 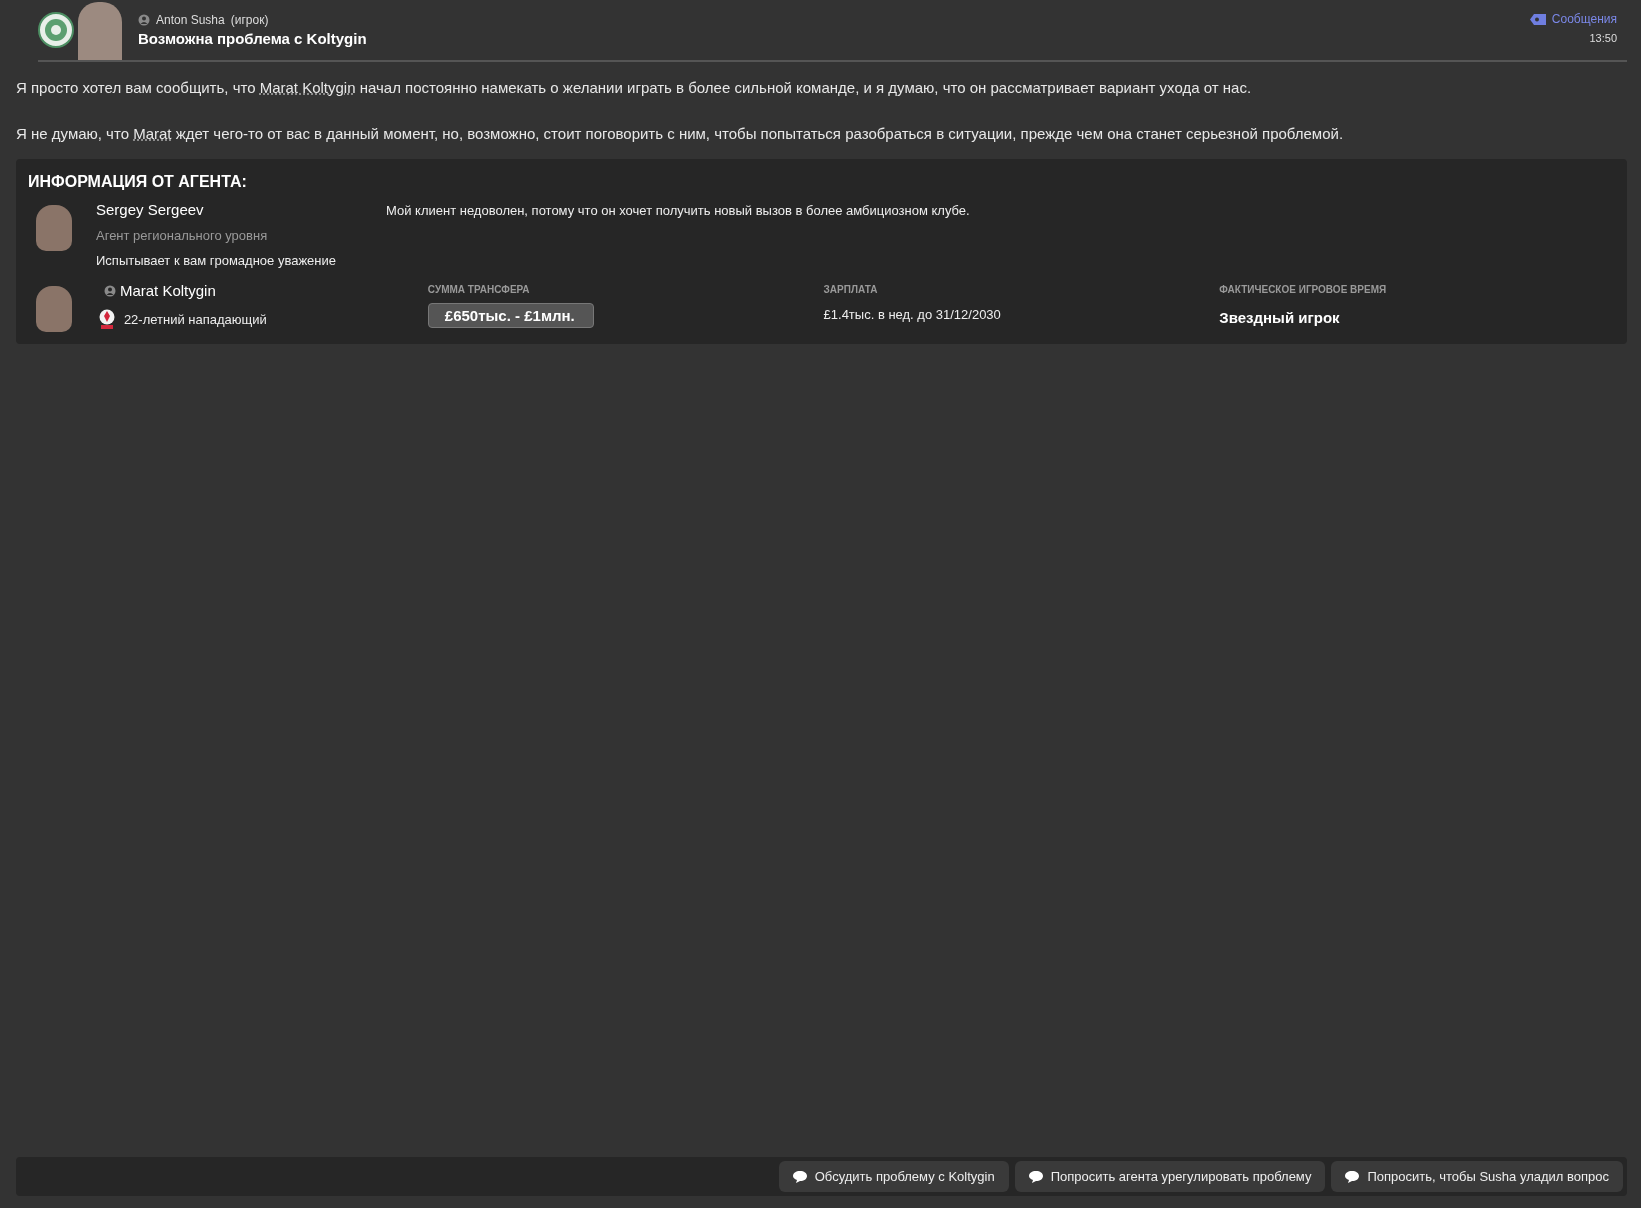 What do you see at coordinates (1303, 289) in the screenshot?
I see `stat-label: ФАКТИЧЕСКОЕ ИГРОВОЕ ВРЕМЯ` at bounding box center [1303, 289].